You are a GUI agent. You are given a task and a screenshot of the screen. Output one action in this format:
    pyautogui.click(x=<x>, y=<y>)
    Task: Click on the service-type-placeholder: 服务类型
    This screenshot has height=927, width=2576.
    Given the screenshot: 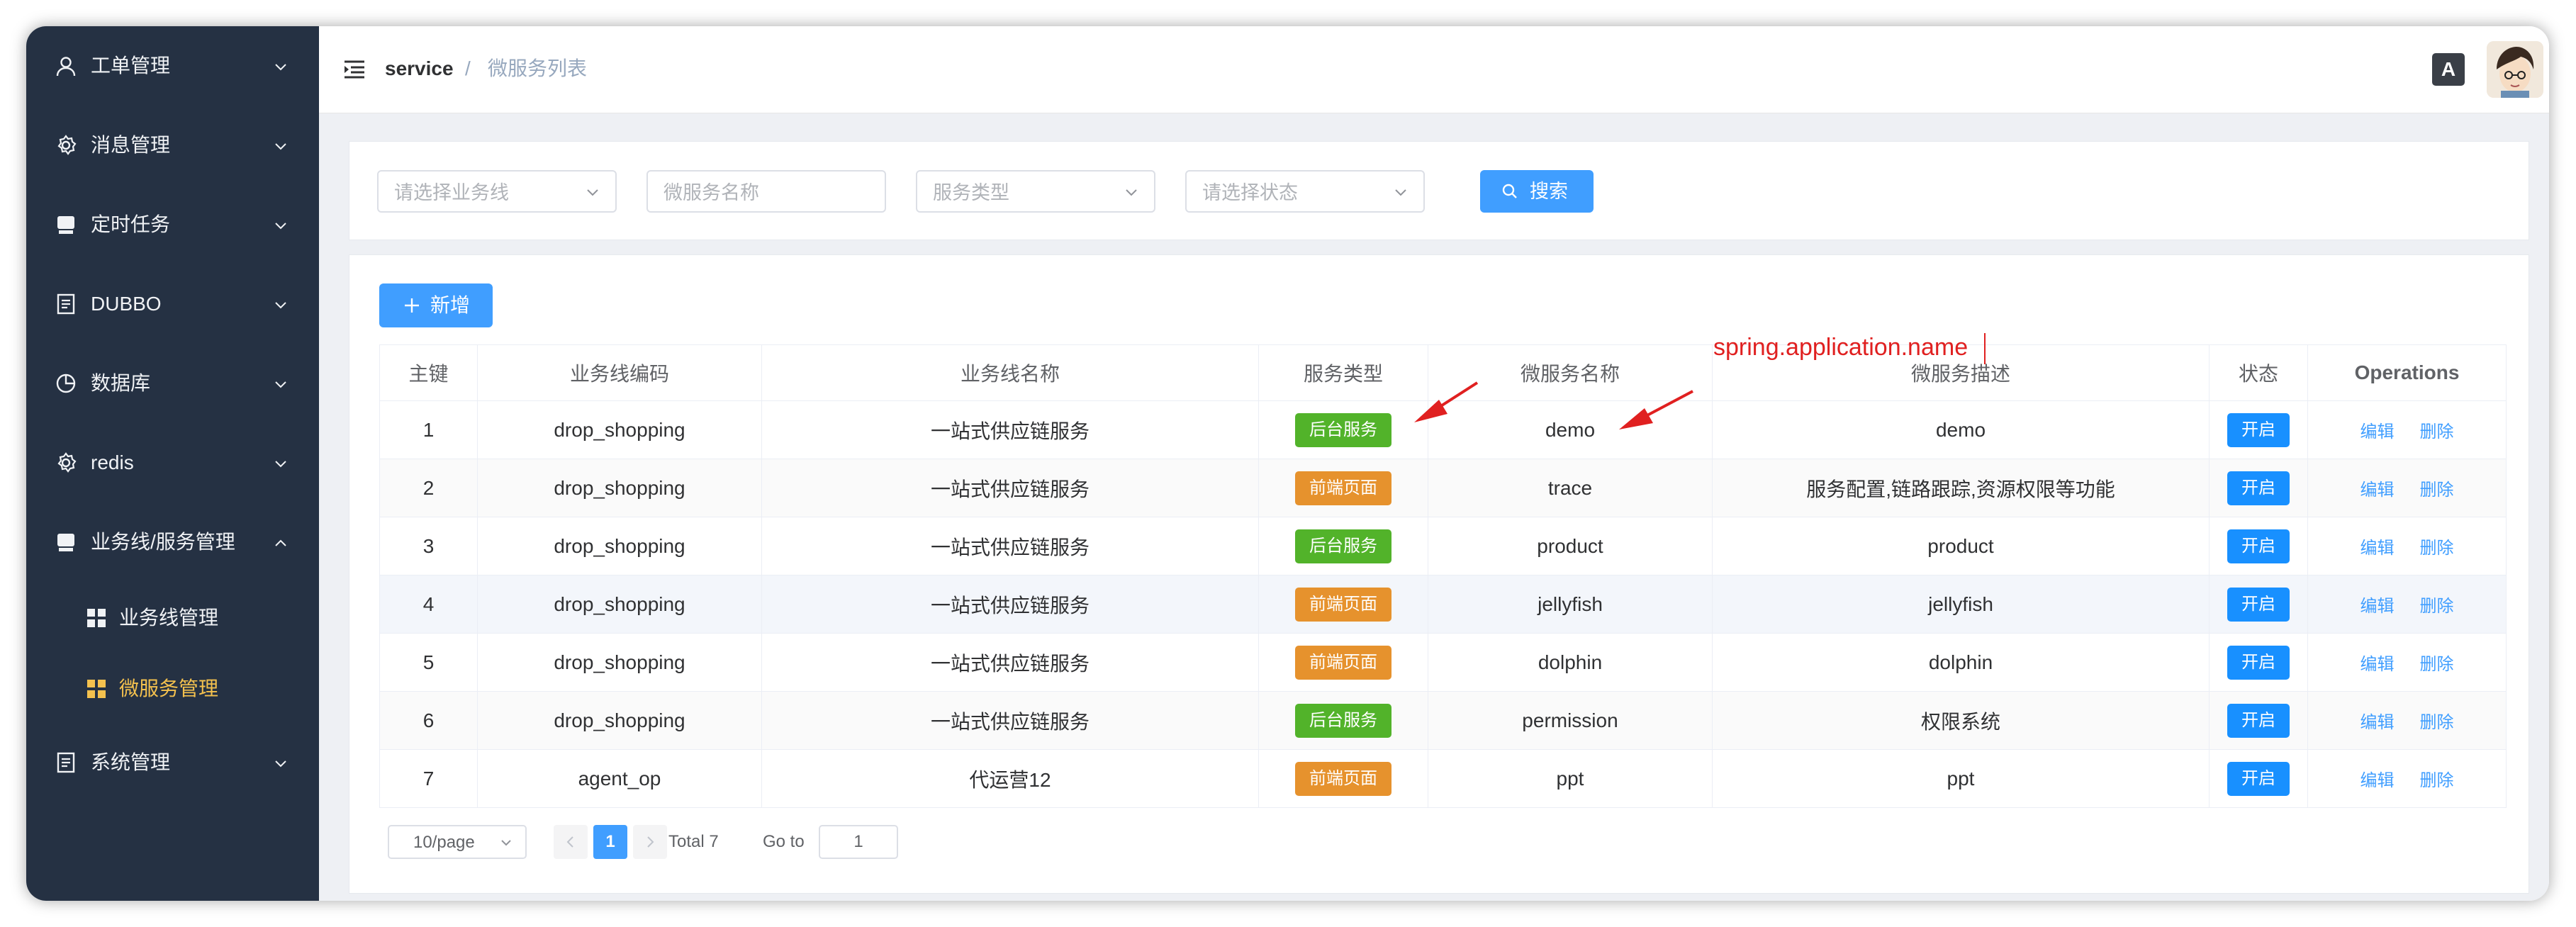 What is the action you would take?
    pyautogui.click(x=971, y=192)
    